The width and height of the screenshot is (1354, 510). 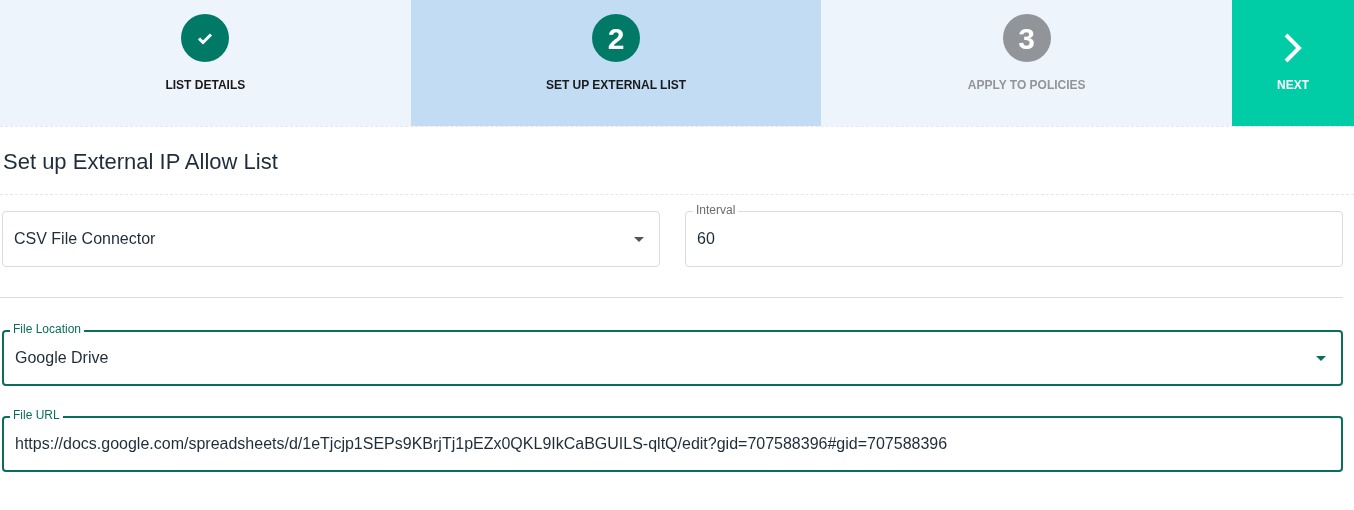 I want to click on step-tab: 2 SET UP EXTERNAL LIST, so click(x=616, y=63).